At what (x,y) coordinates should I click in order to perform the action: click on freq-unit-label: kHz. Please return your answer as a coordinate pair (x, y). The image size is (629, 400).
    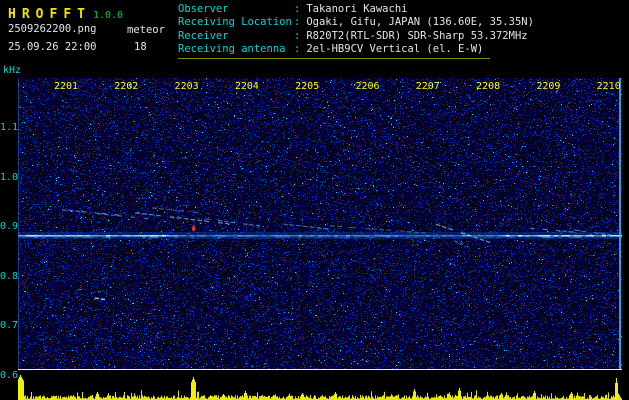
    Looking at the image, I should click on (12, 70).